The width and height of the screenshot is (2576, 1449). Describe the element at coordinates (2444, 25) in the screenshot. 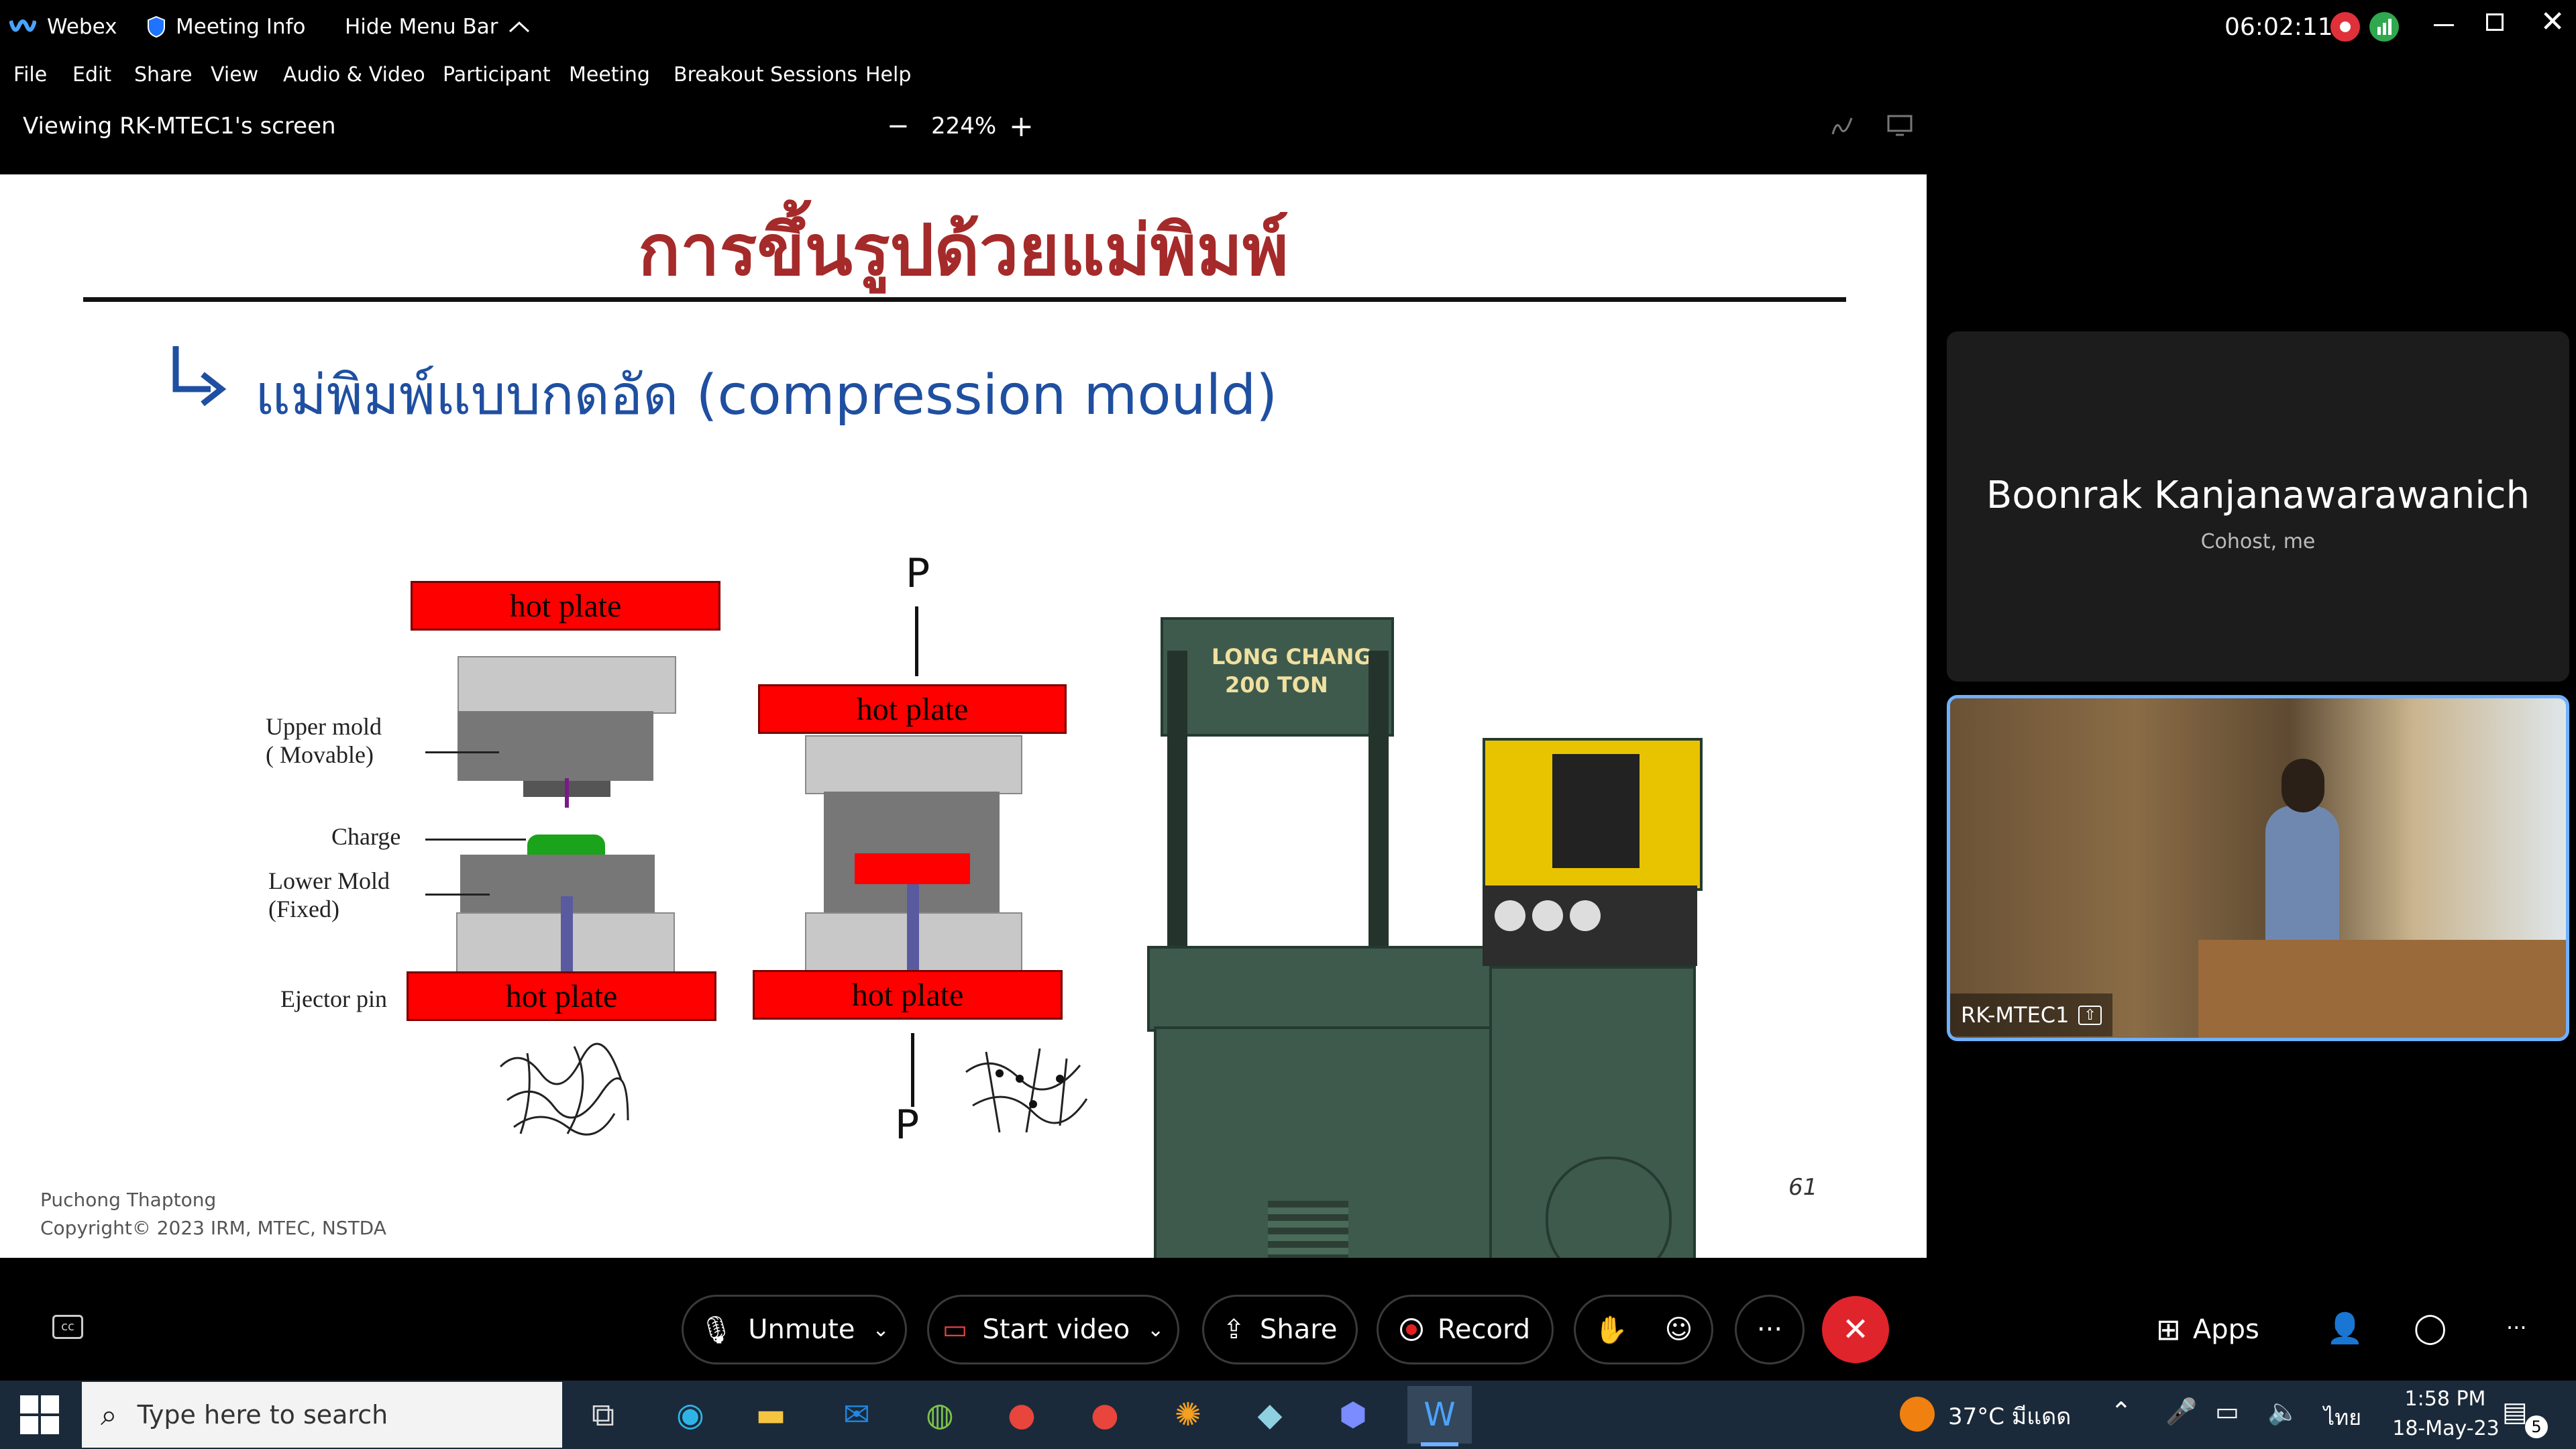

I see `minimize-icon` at that location.